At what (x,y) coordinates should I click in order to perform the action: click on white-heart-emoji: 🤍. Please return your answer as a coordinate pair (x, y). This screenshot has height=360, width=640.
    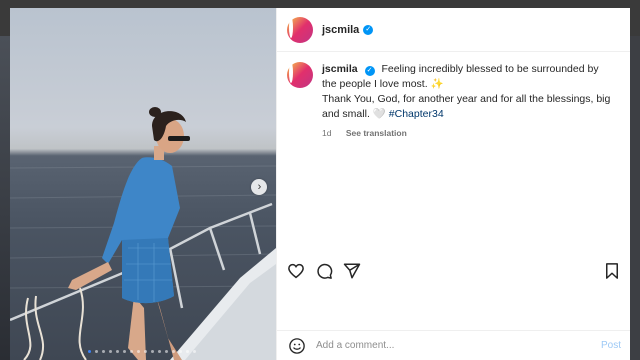
    Looking at the image, I should click on (379, 114).